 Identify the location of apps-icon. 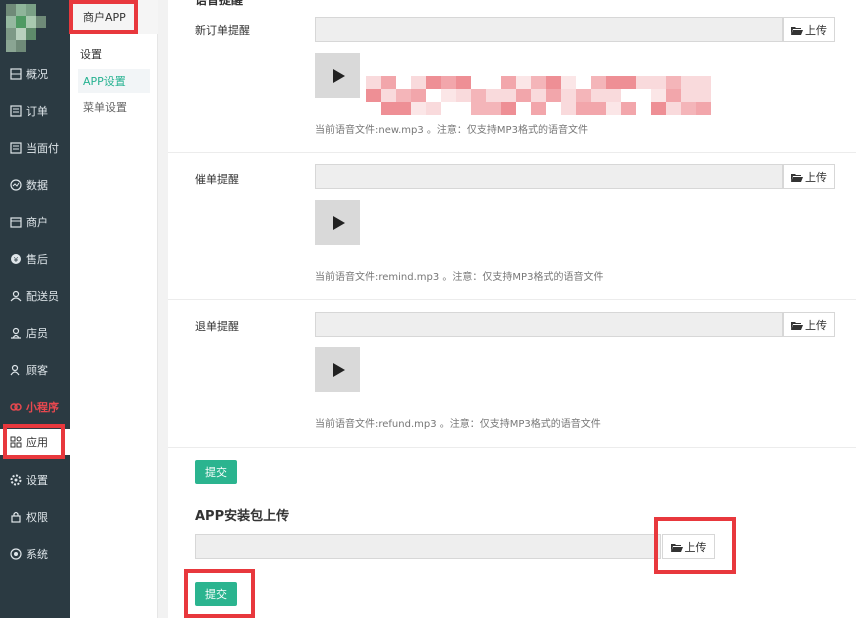
(16, 442).